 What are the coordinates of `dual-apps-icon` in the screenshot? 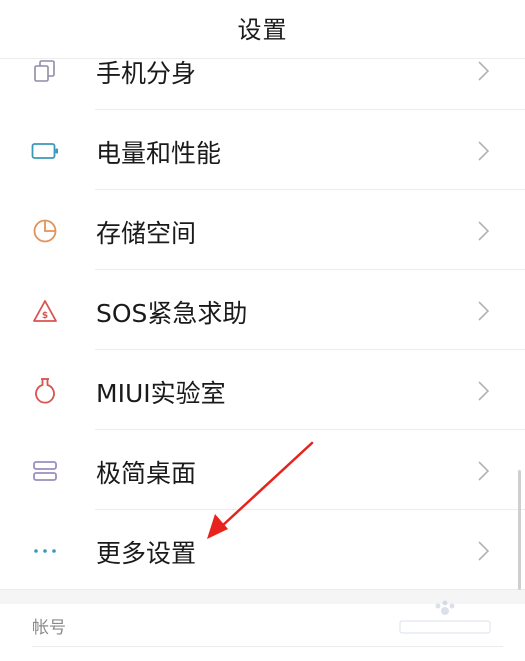 It's located at (45, 71).